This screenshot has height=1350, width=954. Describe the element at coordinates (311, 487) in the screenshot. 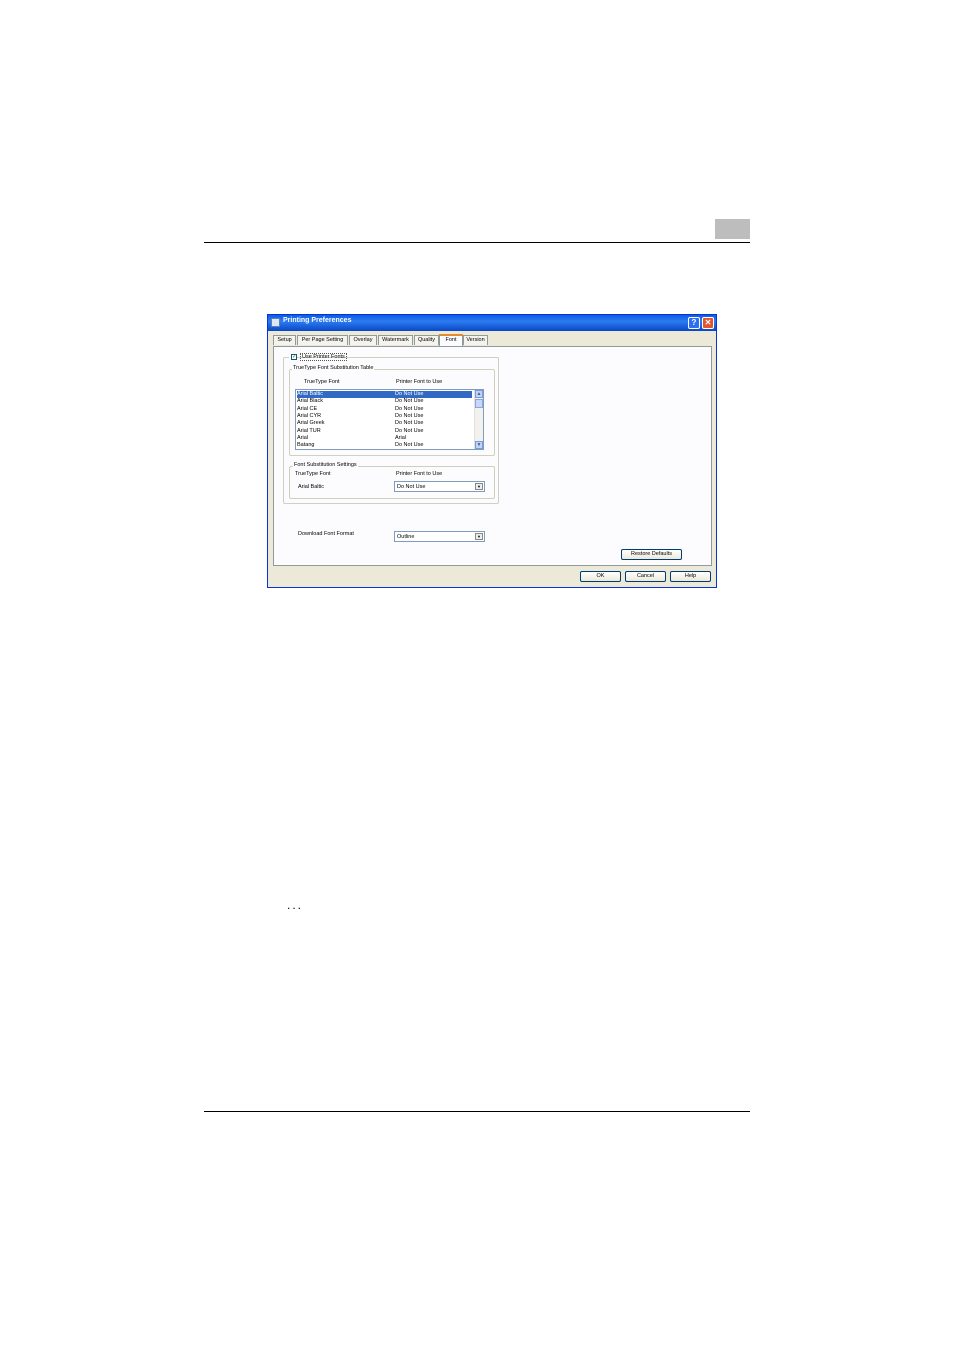

I see `current-truetype-font: Arial Baltic` at that location.